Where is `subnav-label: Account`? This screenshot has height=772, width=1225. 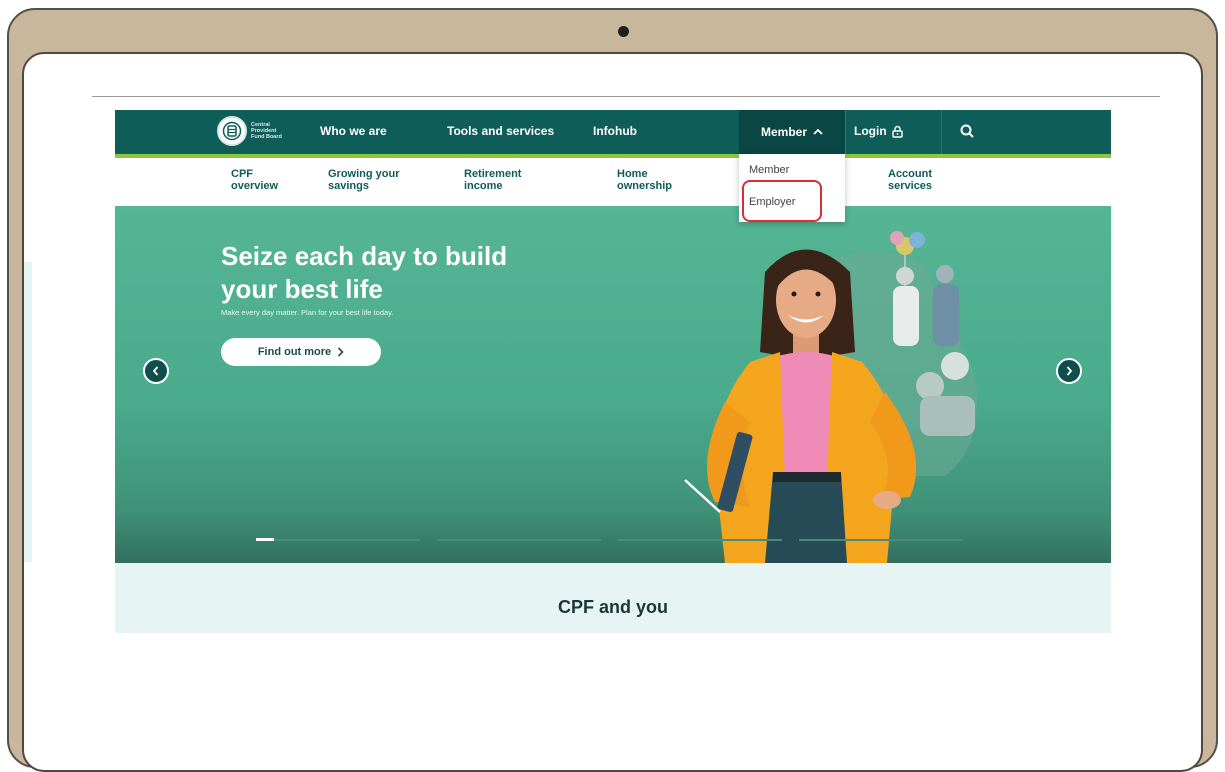
subnav-label: Account is located at coordinates (910, 174).